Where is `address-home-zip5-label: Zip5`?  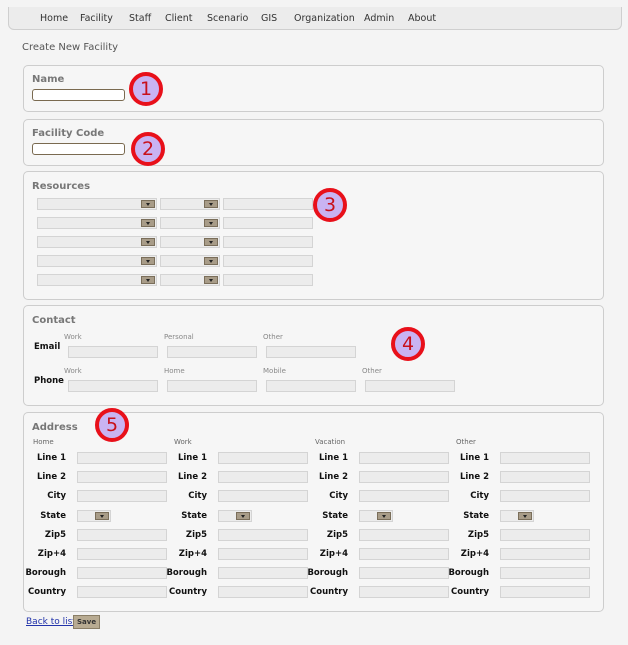
address-home-zip5-label: Zip5 is located at coordinates (55, 535).